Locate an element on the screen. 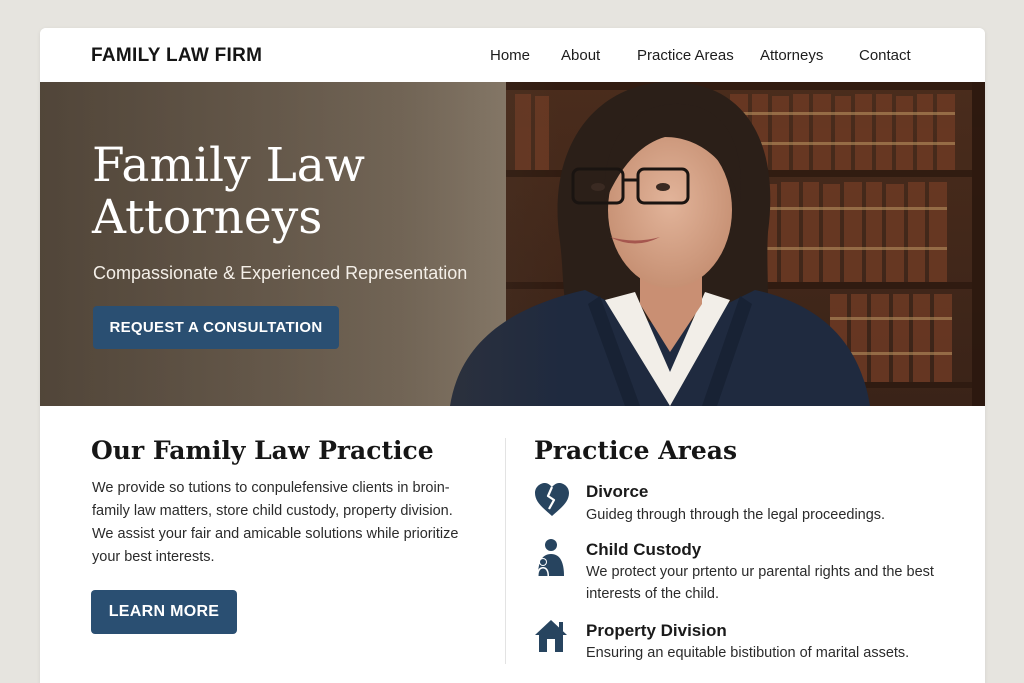  area-title-divorce: Divorce is located at coordinates (617, 492).